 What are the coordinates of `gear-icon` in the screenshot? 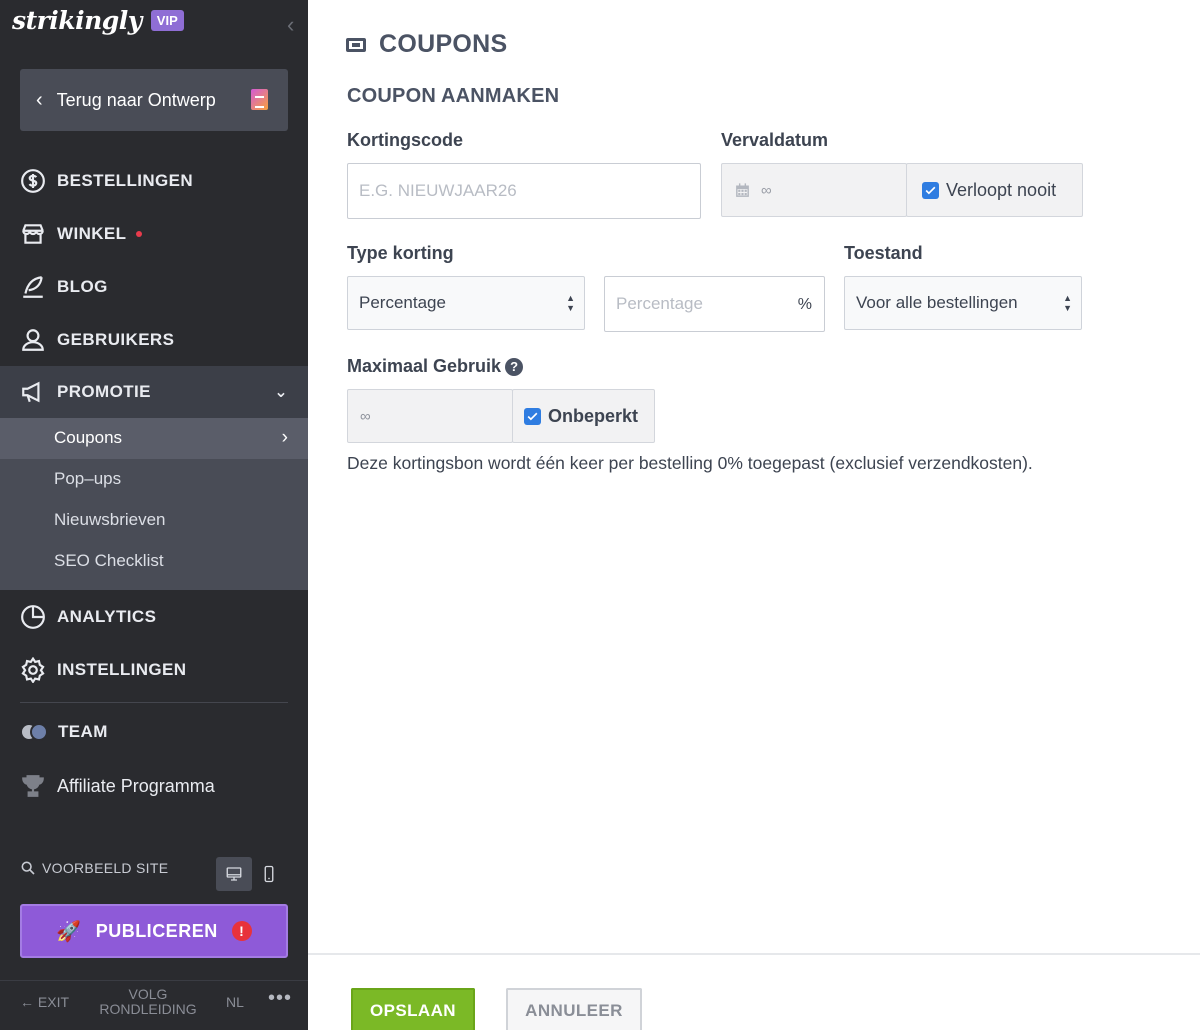 It's located at (33, 670).